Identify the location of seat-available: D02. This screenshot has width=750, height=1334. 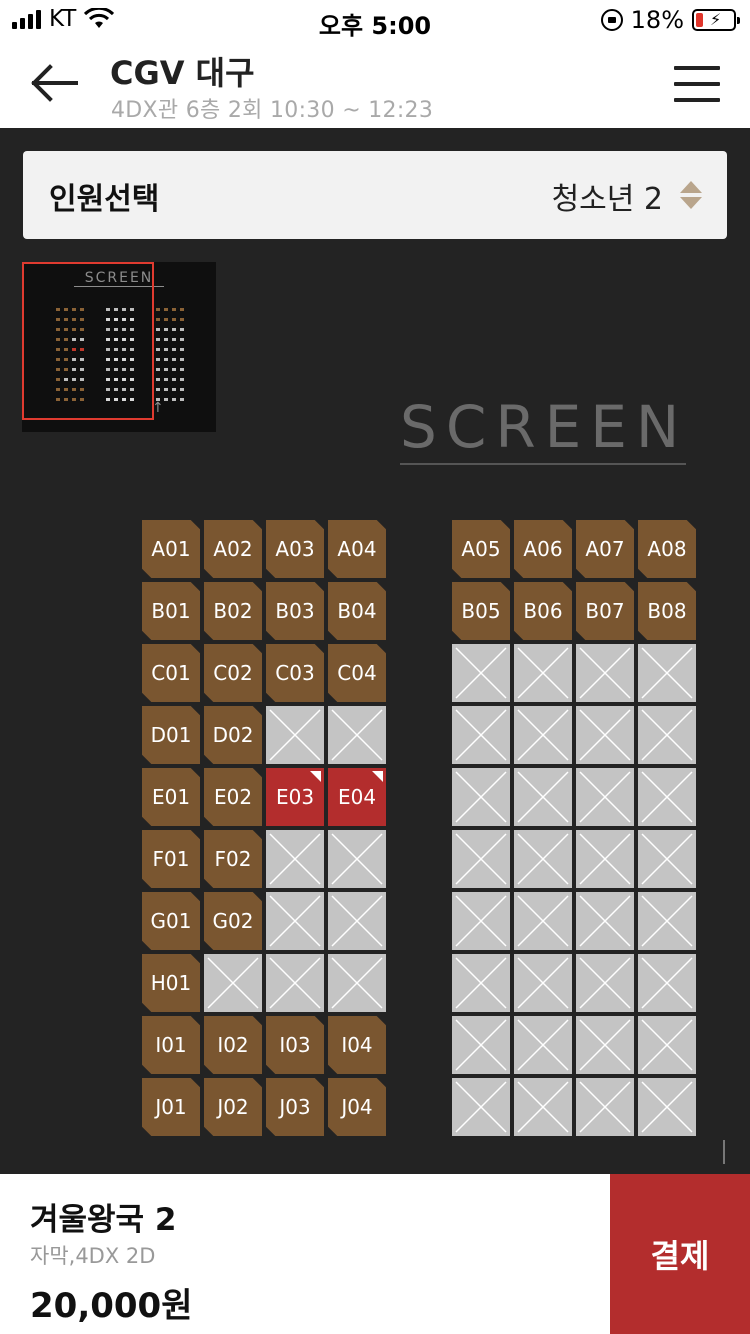
(233, 735).